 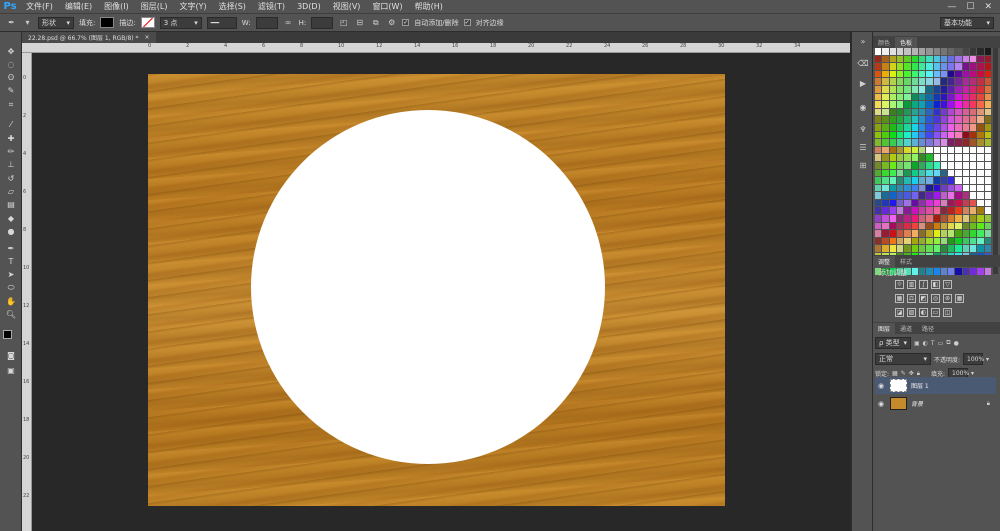 I want to click on foreground-color-swatch, so click(x=7, y=334).